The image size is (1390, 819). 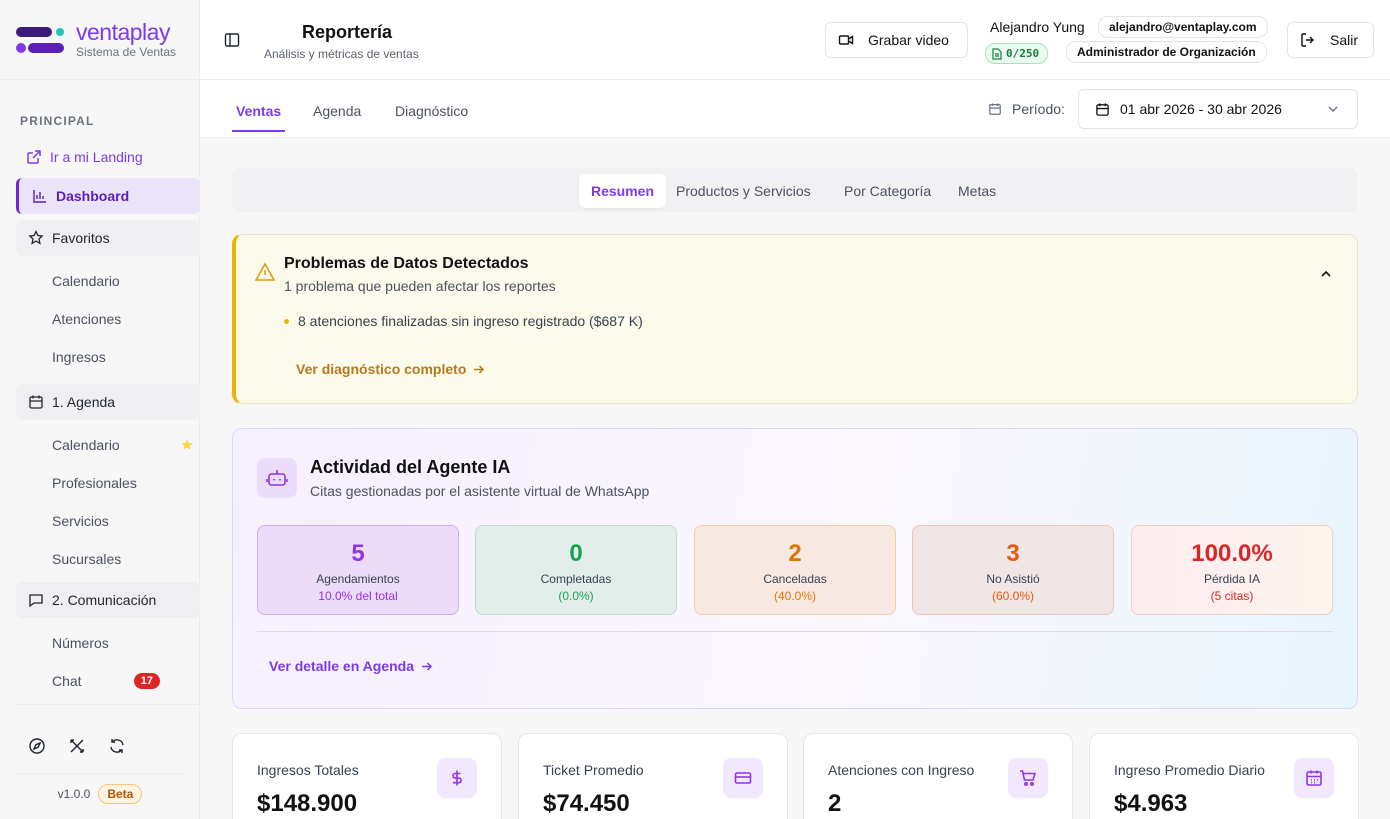 I want to click on tab-ventas: Ventas, so click(x=258, y=111).